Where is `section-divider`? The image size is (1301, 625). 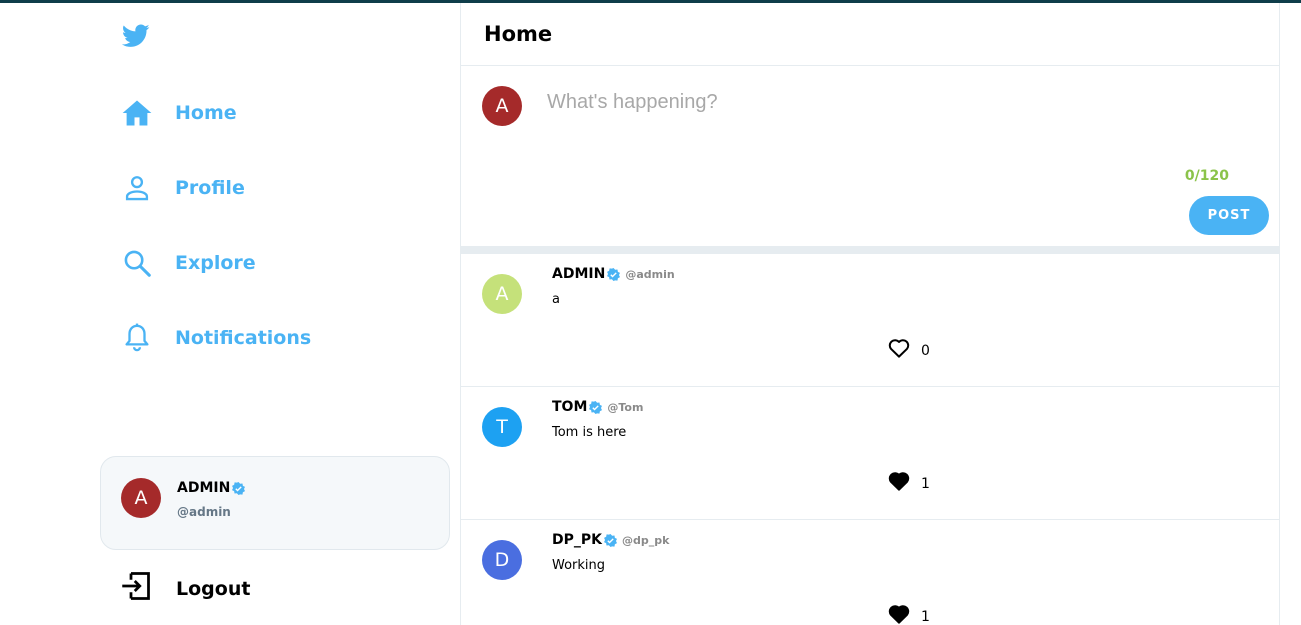
section-divider is located at coordinates (870, 250).